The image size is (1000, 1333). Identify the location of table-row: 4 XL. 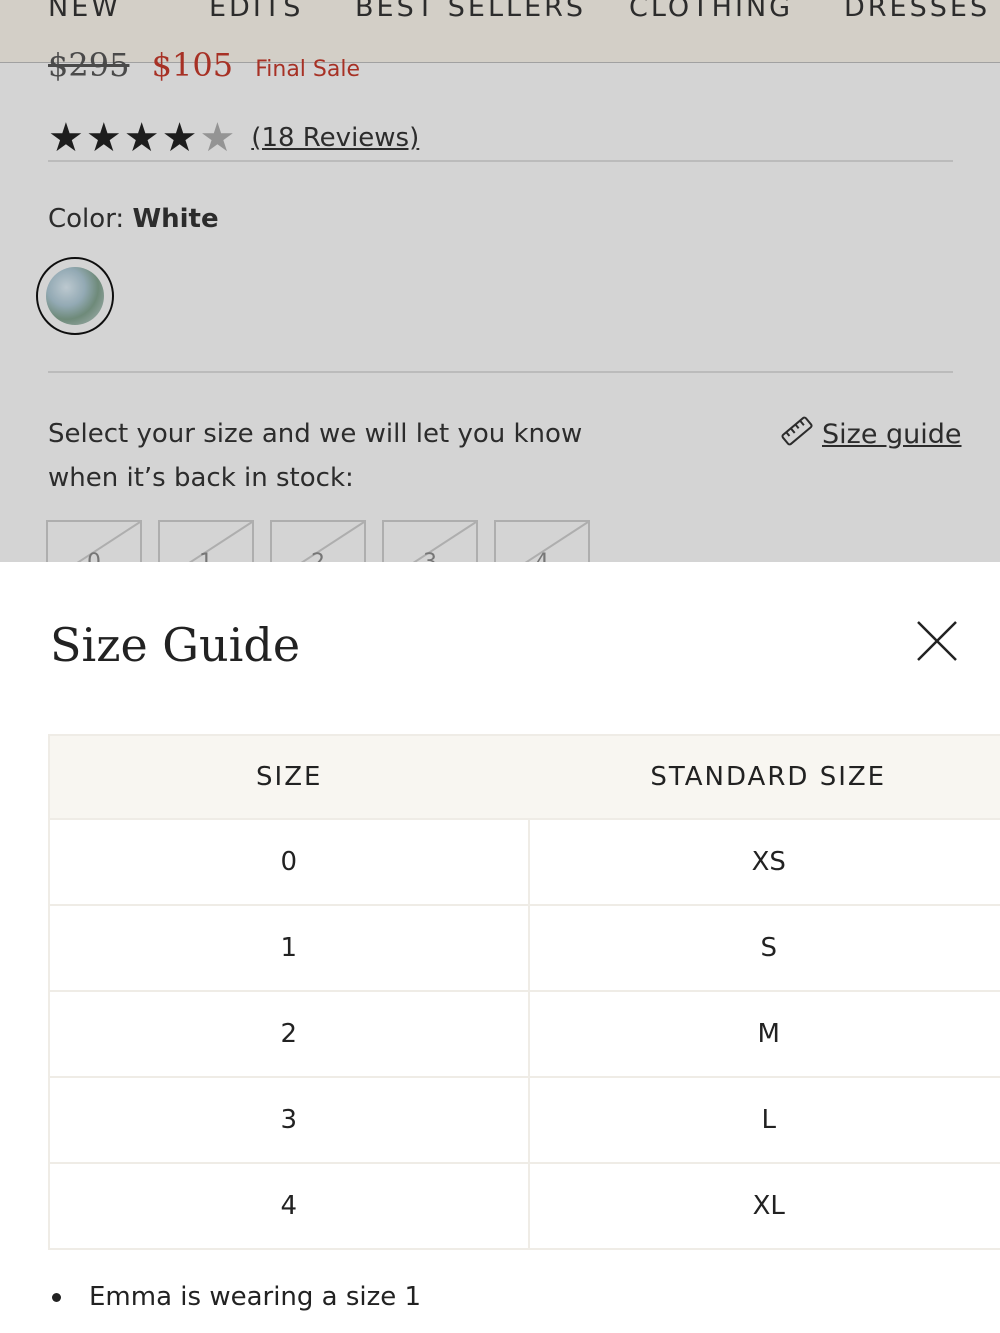
(524, 1206).